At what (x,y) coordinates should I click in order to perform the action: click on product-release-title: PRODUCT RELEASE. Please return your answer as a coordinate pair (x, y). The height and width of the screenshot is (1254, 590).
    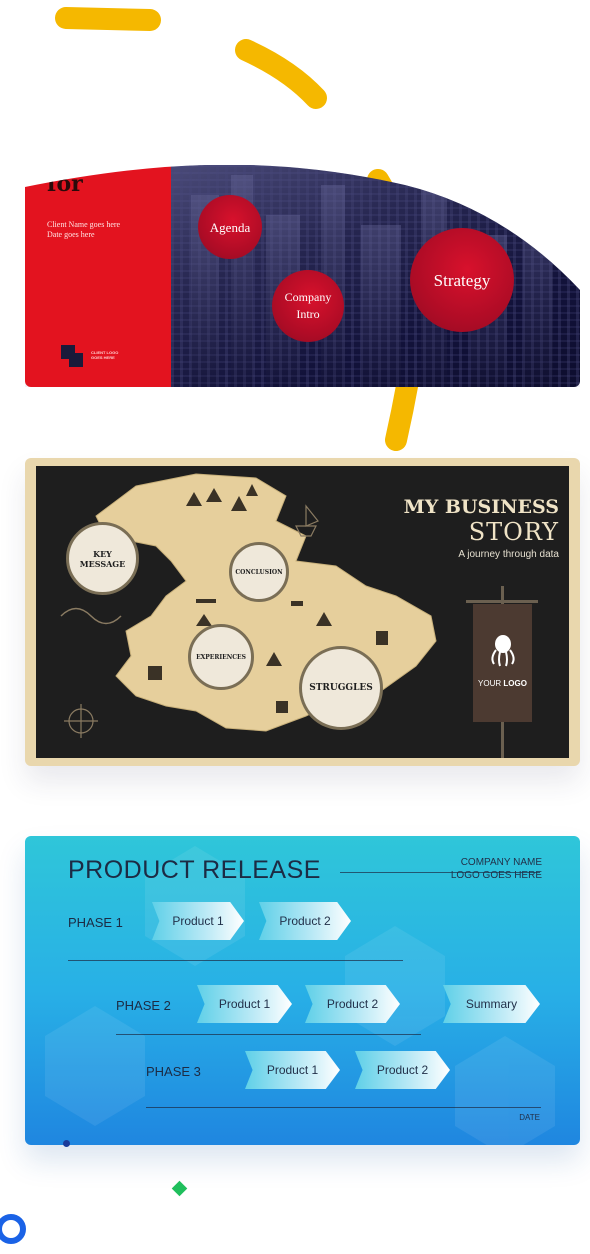
    Looking at the image, I should click on (194, 870).